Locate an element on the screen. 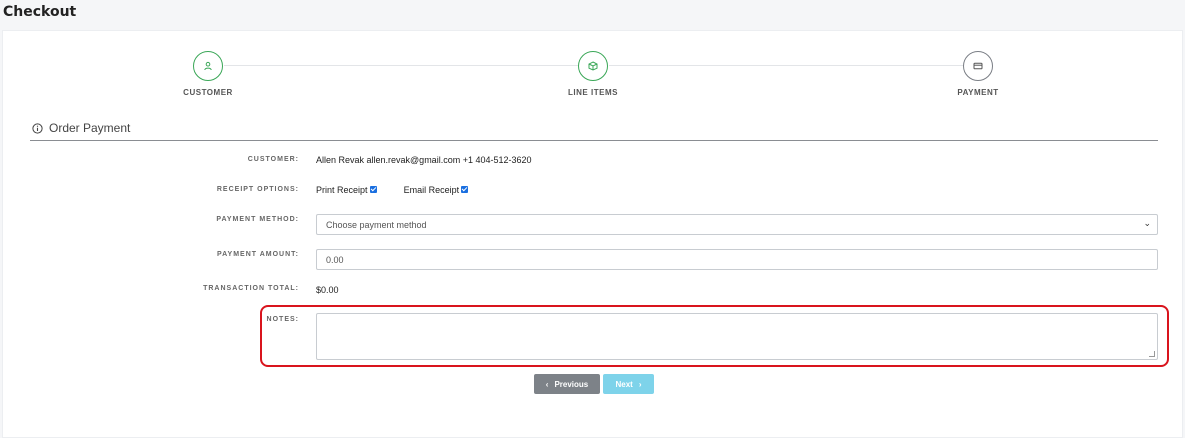  step-label: LINE ITEMS is located at coordinates (593, 92).